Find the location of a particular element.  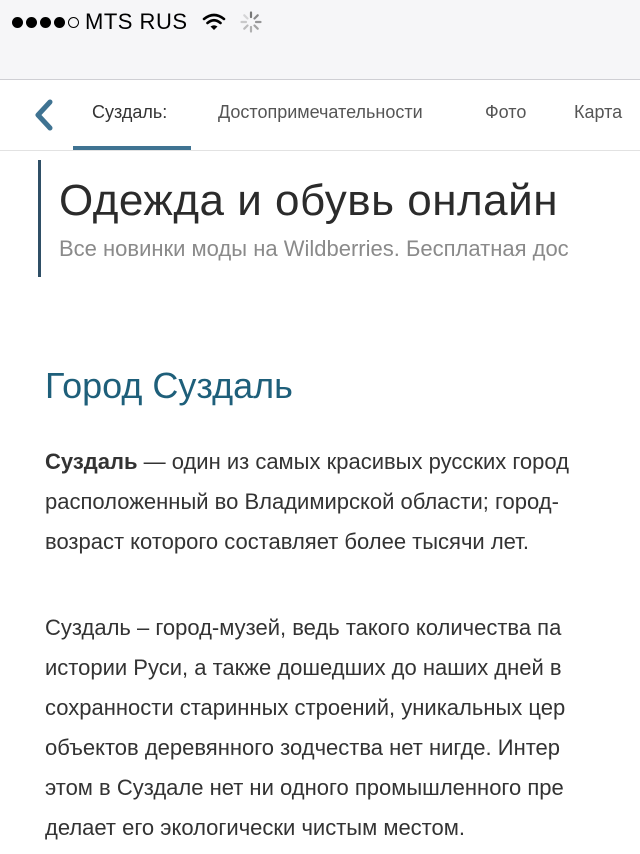

activity-spinner-icon is located at coordinates (250, 22).